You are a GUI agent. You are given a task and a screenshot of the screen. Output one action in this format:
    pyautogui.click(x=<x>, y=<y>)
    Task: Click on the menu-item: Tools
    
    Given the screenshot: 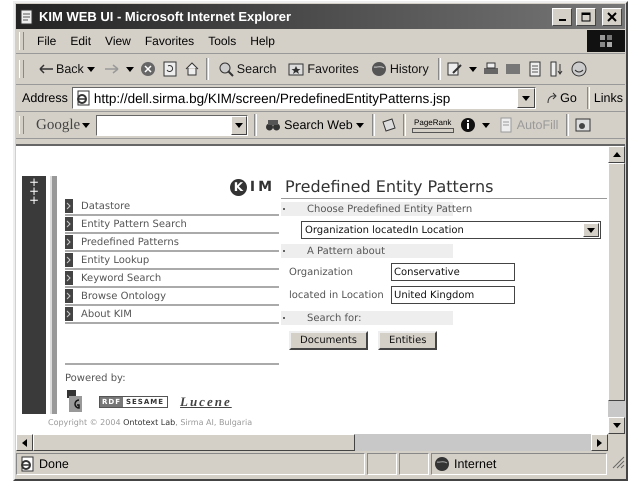 What is the action you would take?
    pyautogui.click(x=222, y=41)
    